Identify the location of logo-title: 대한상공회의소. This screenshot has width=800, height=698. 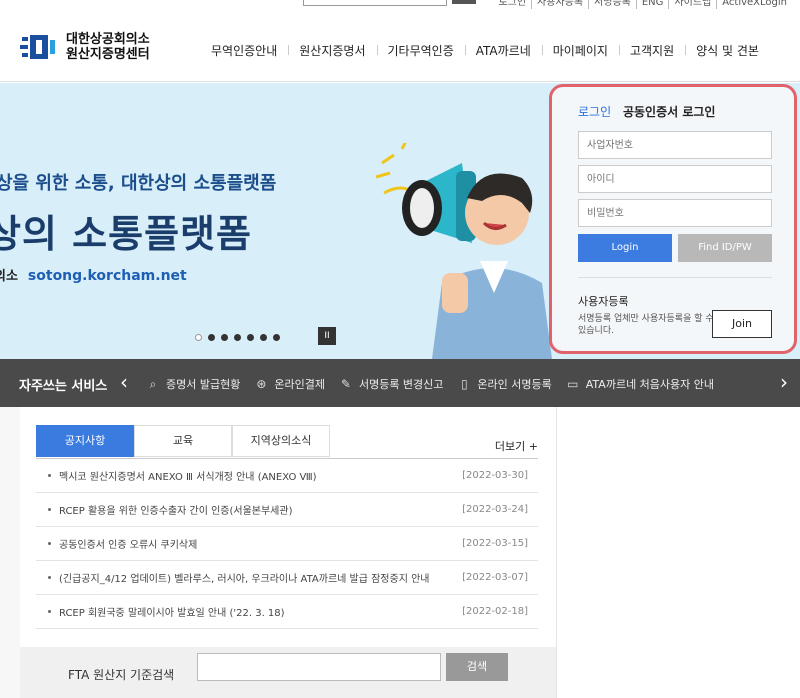
(108, 39).